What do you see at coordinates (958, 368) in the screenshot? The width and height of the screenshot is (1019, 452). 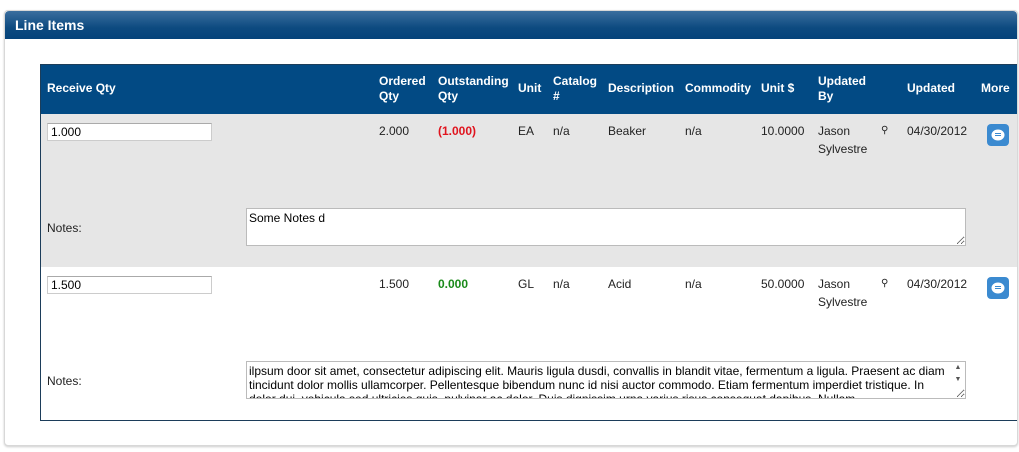 I see `scroll-up-icon: ▲` at bounding box center [958, 368].